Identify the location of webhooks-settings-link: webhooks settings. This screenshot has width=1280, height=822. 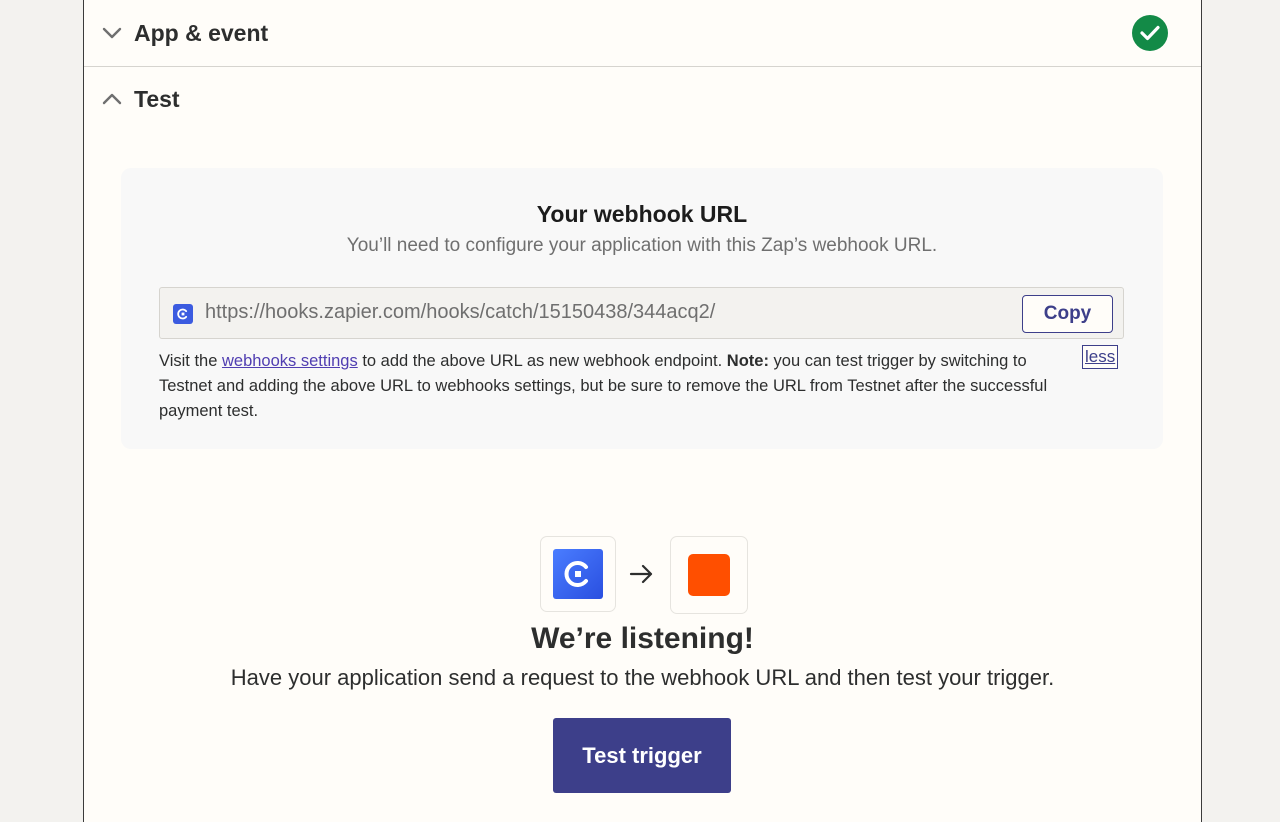
(290, 361).